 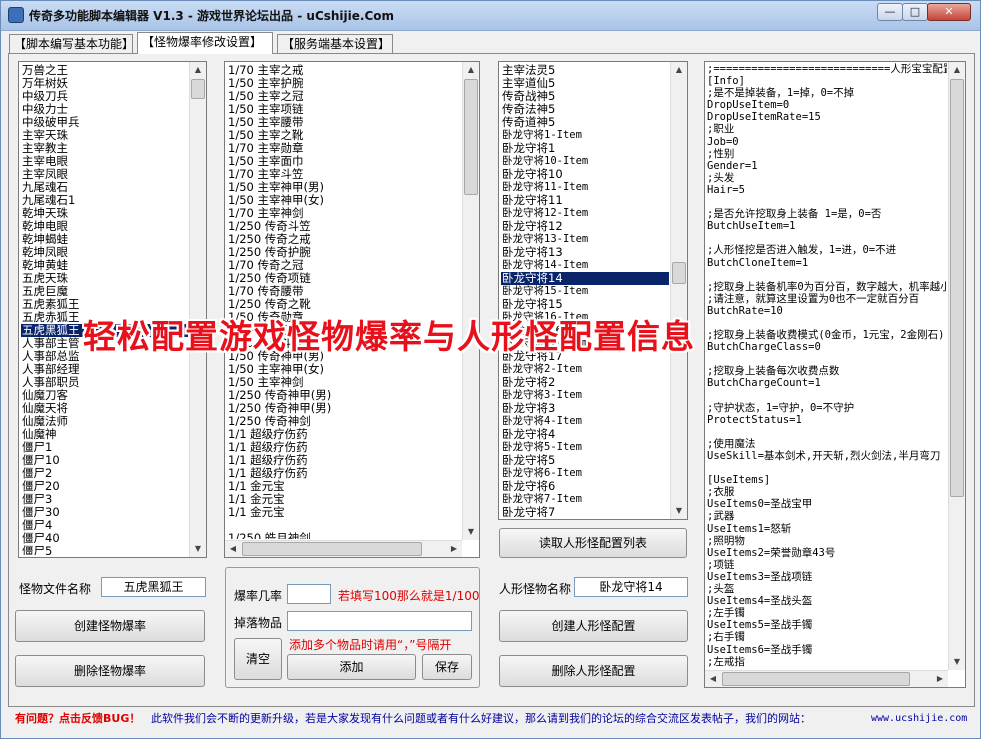 What do you see at coordinates (258, 659) in the screenshot?
I see `clear-button: 清空` at bounding box center [258, 659].